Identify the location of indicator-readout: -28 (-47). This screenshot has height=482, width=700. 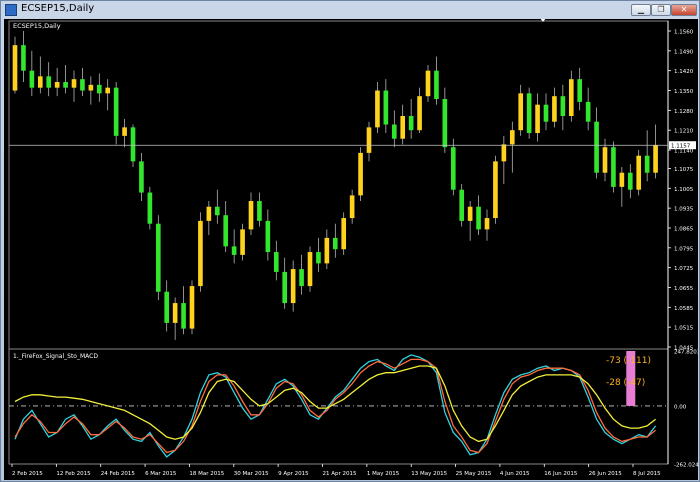
(625, 383).